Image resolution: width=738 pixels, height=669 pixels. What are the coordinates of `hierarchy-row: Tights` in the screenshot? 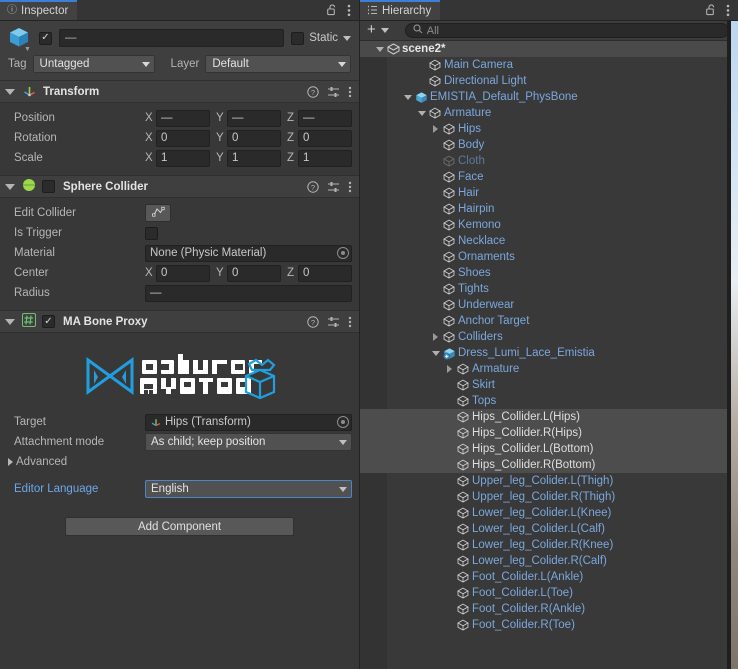 It's located at (549, 289).